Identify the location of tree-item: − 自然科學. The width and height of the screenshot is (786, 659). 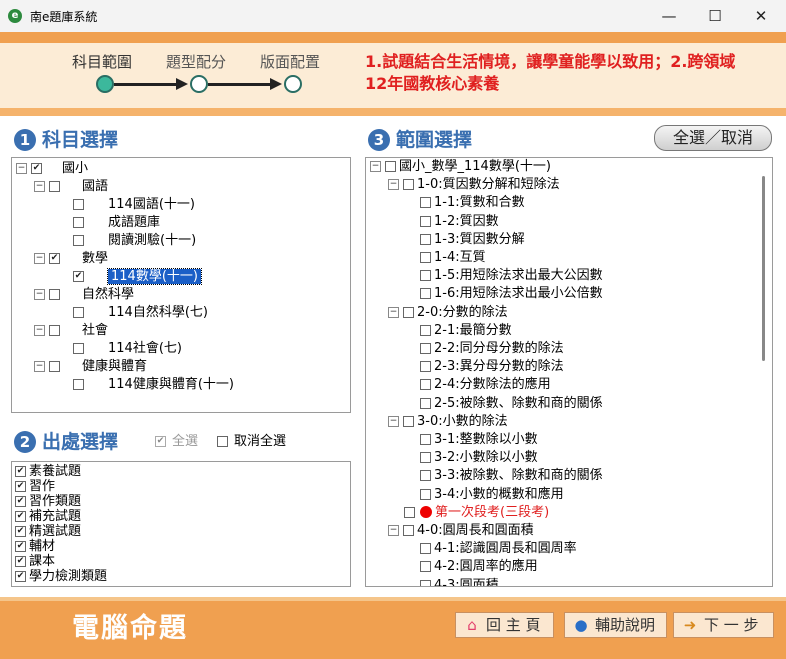
(84, 295).